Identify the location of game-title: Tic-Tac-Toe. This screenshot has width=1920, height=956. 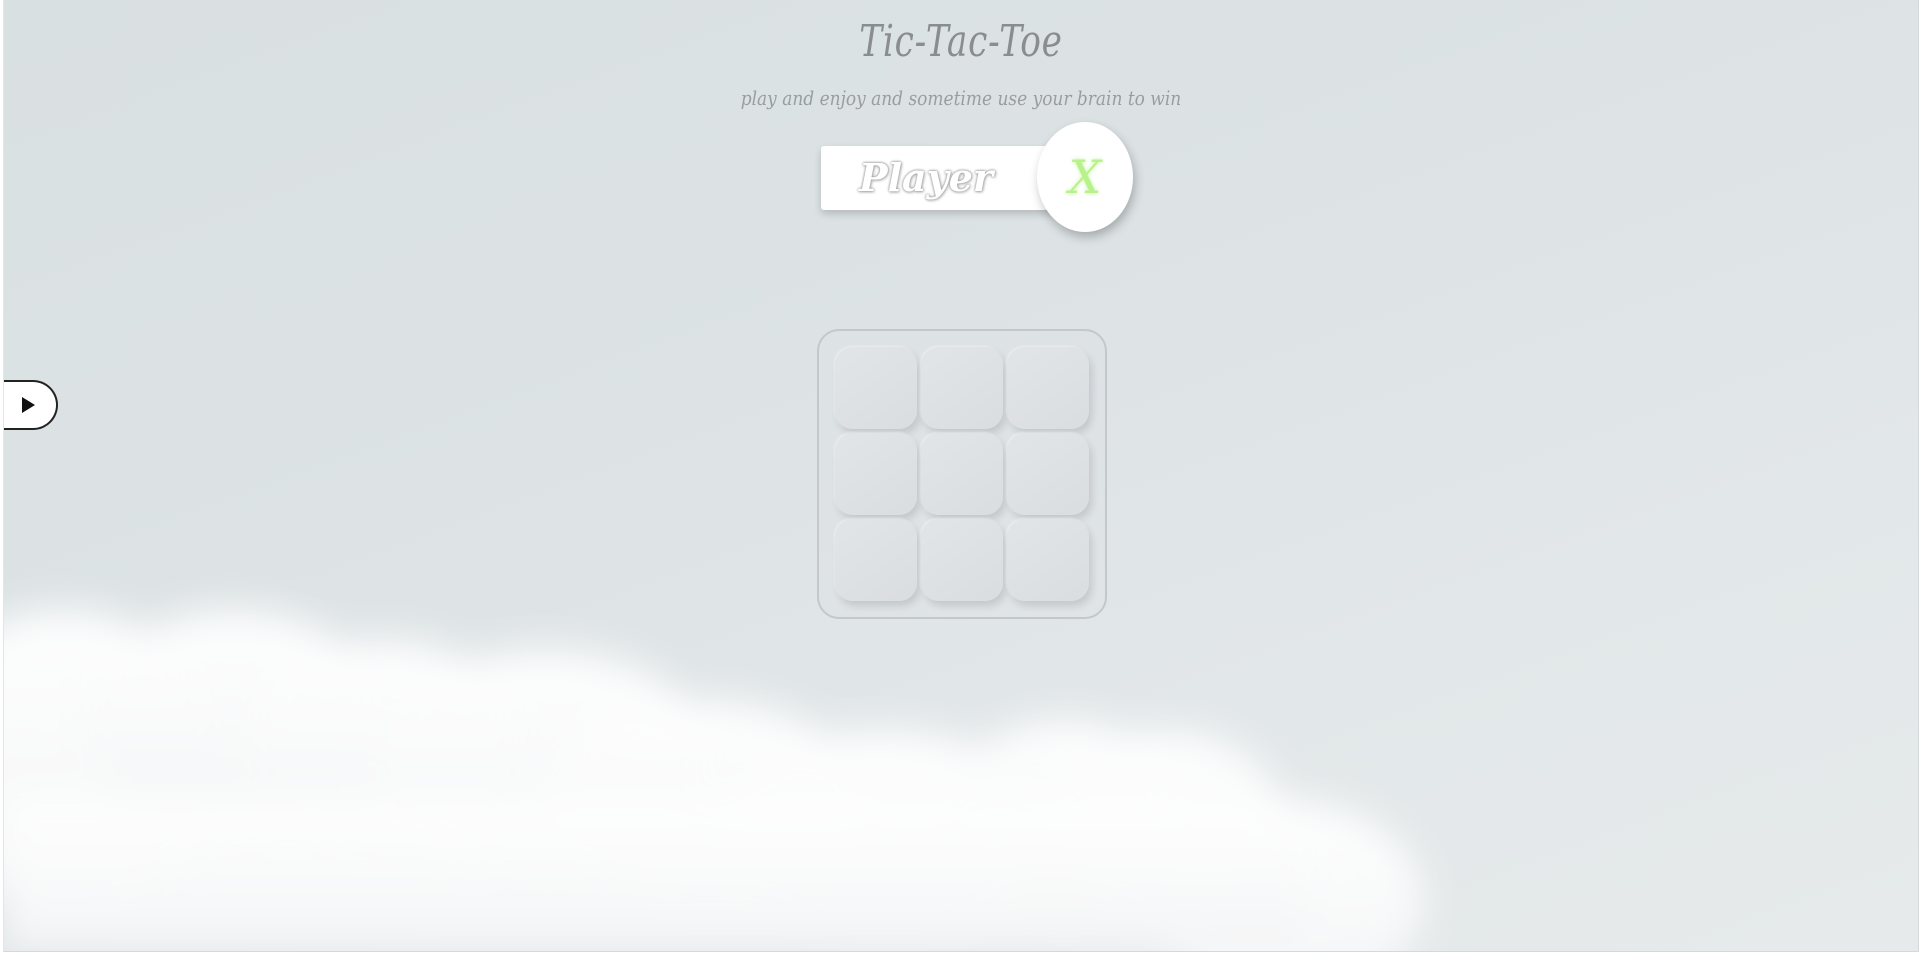
(961, 41).